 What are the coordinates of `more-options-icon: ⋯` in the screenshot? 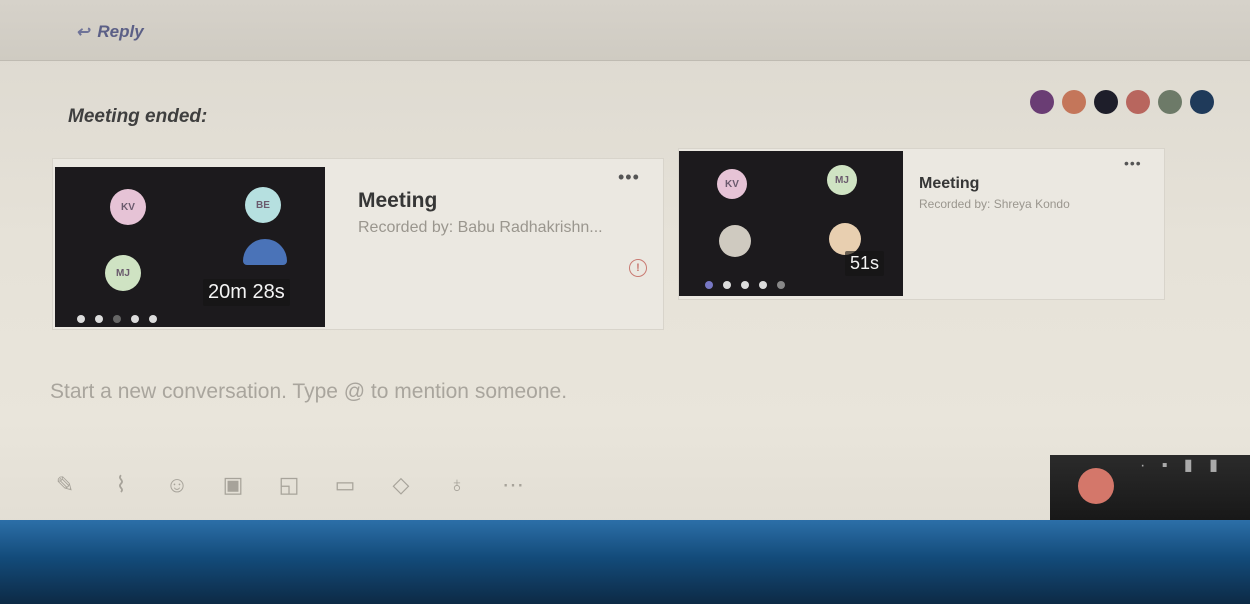 It's located at (513, 485).